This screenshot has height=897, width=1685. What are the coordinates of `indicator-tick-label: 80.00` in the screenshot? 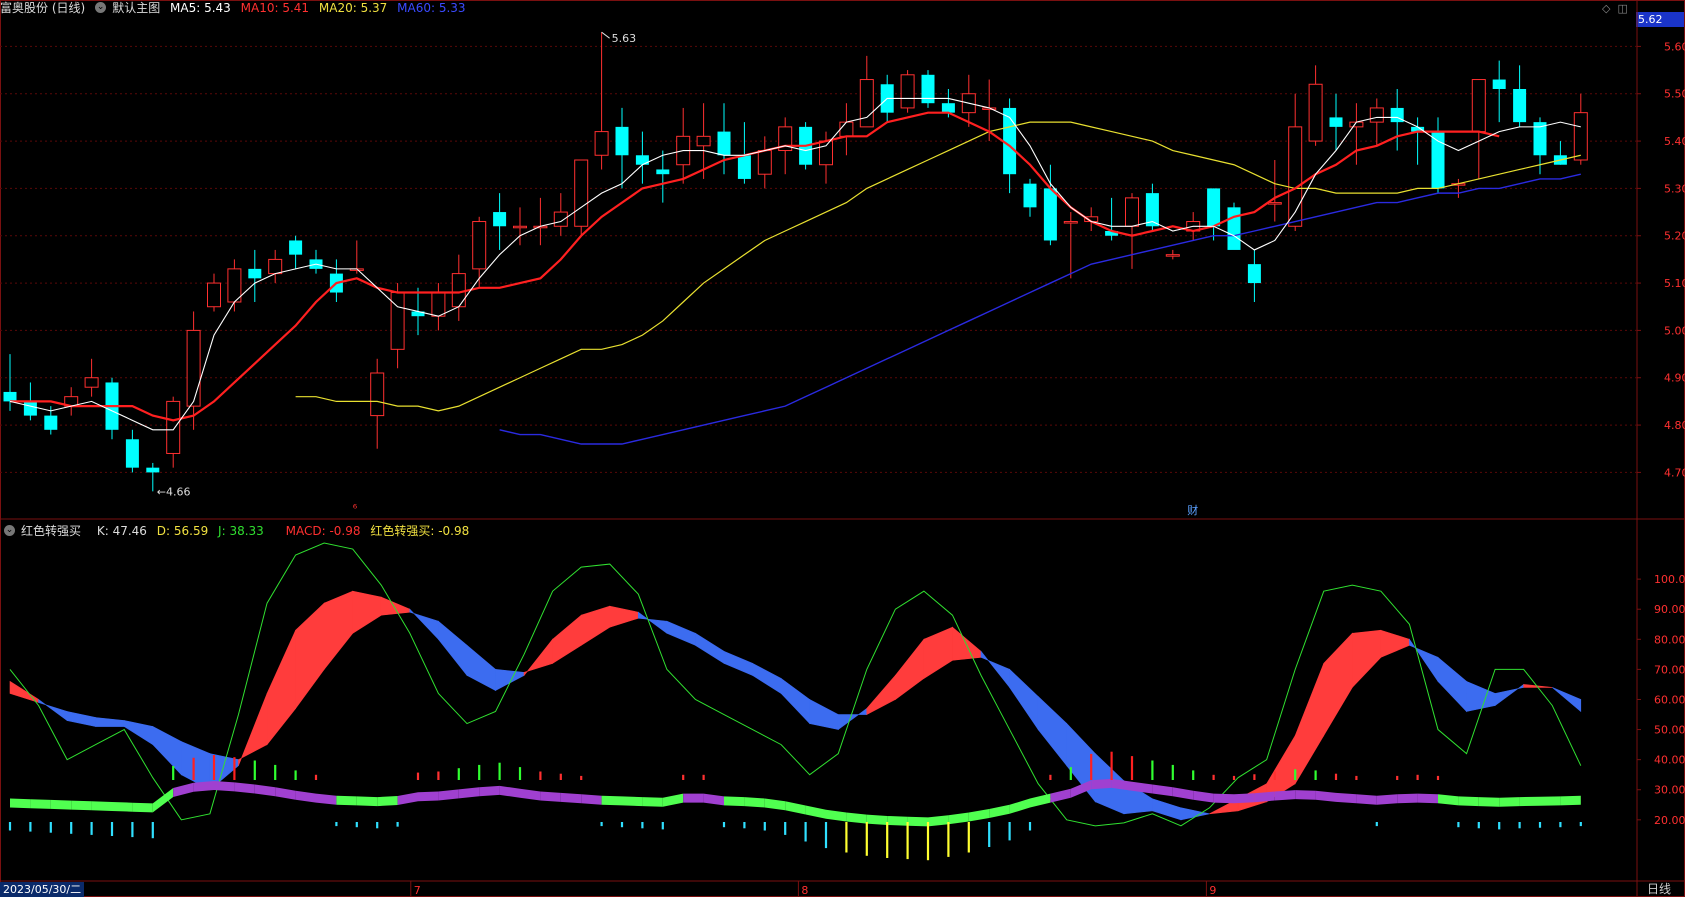 It's located at (1669, 639).